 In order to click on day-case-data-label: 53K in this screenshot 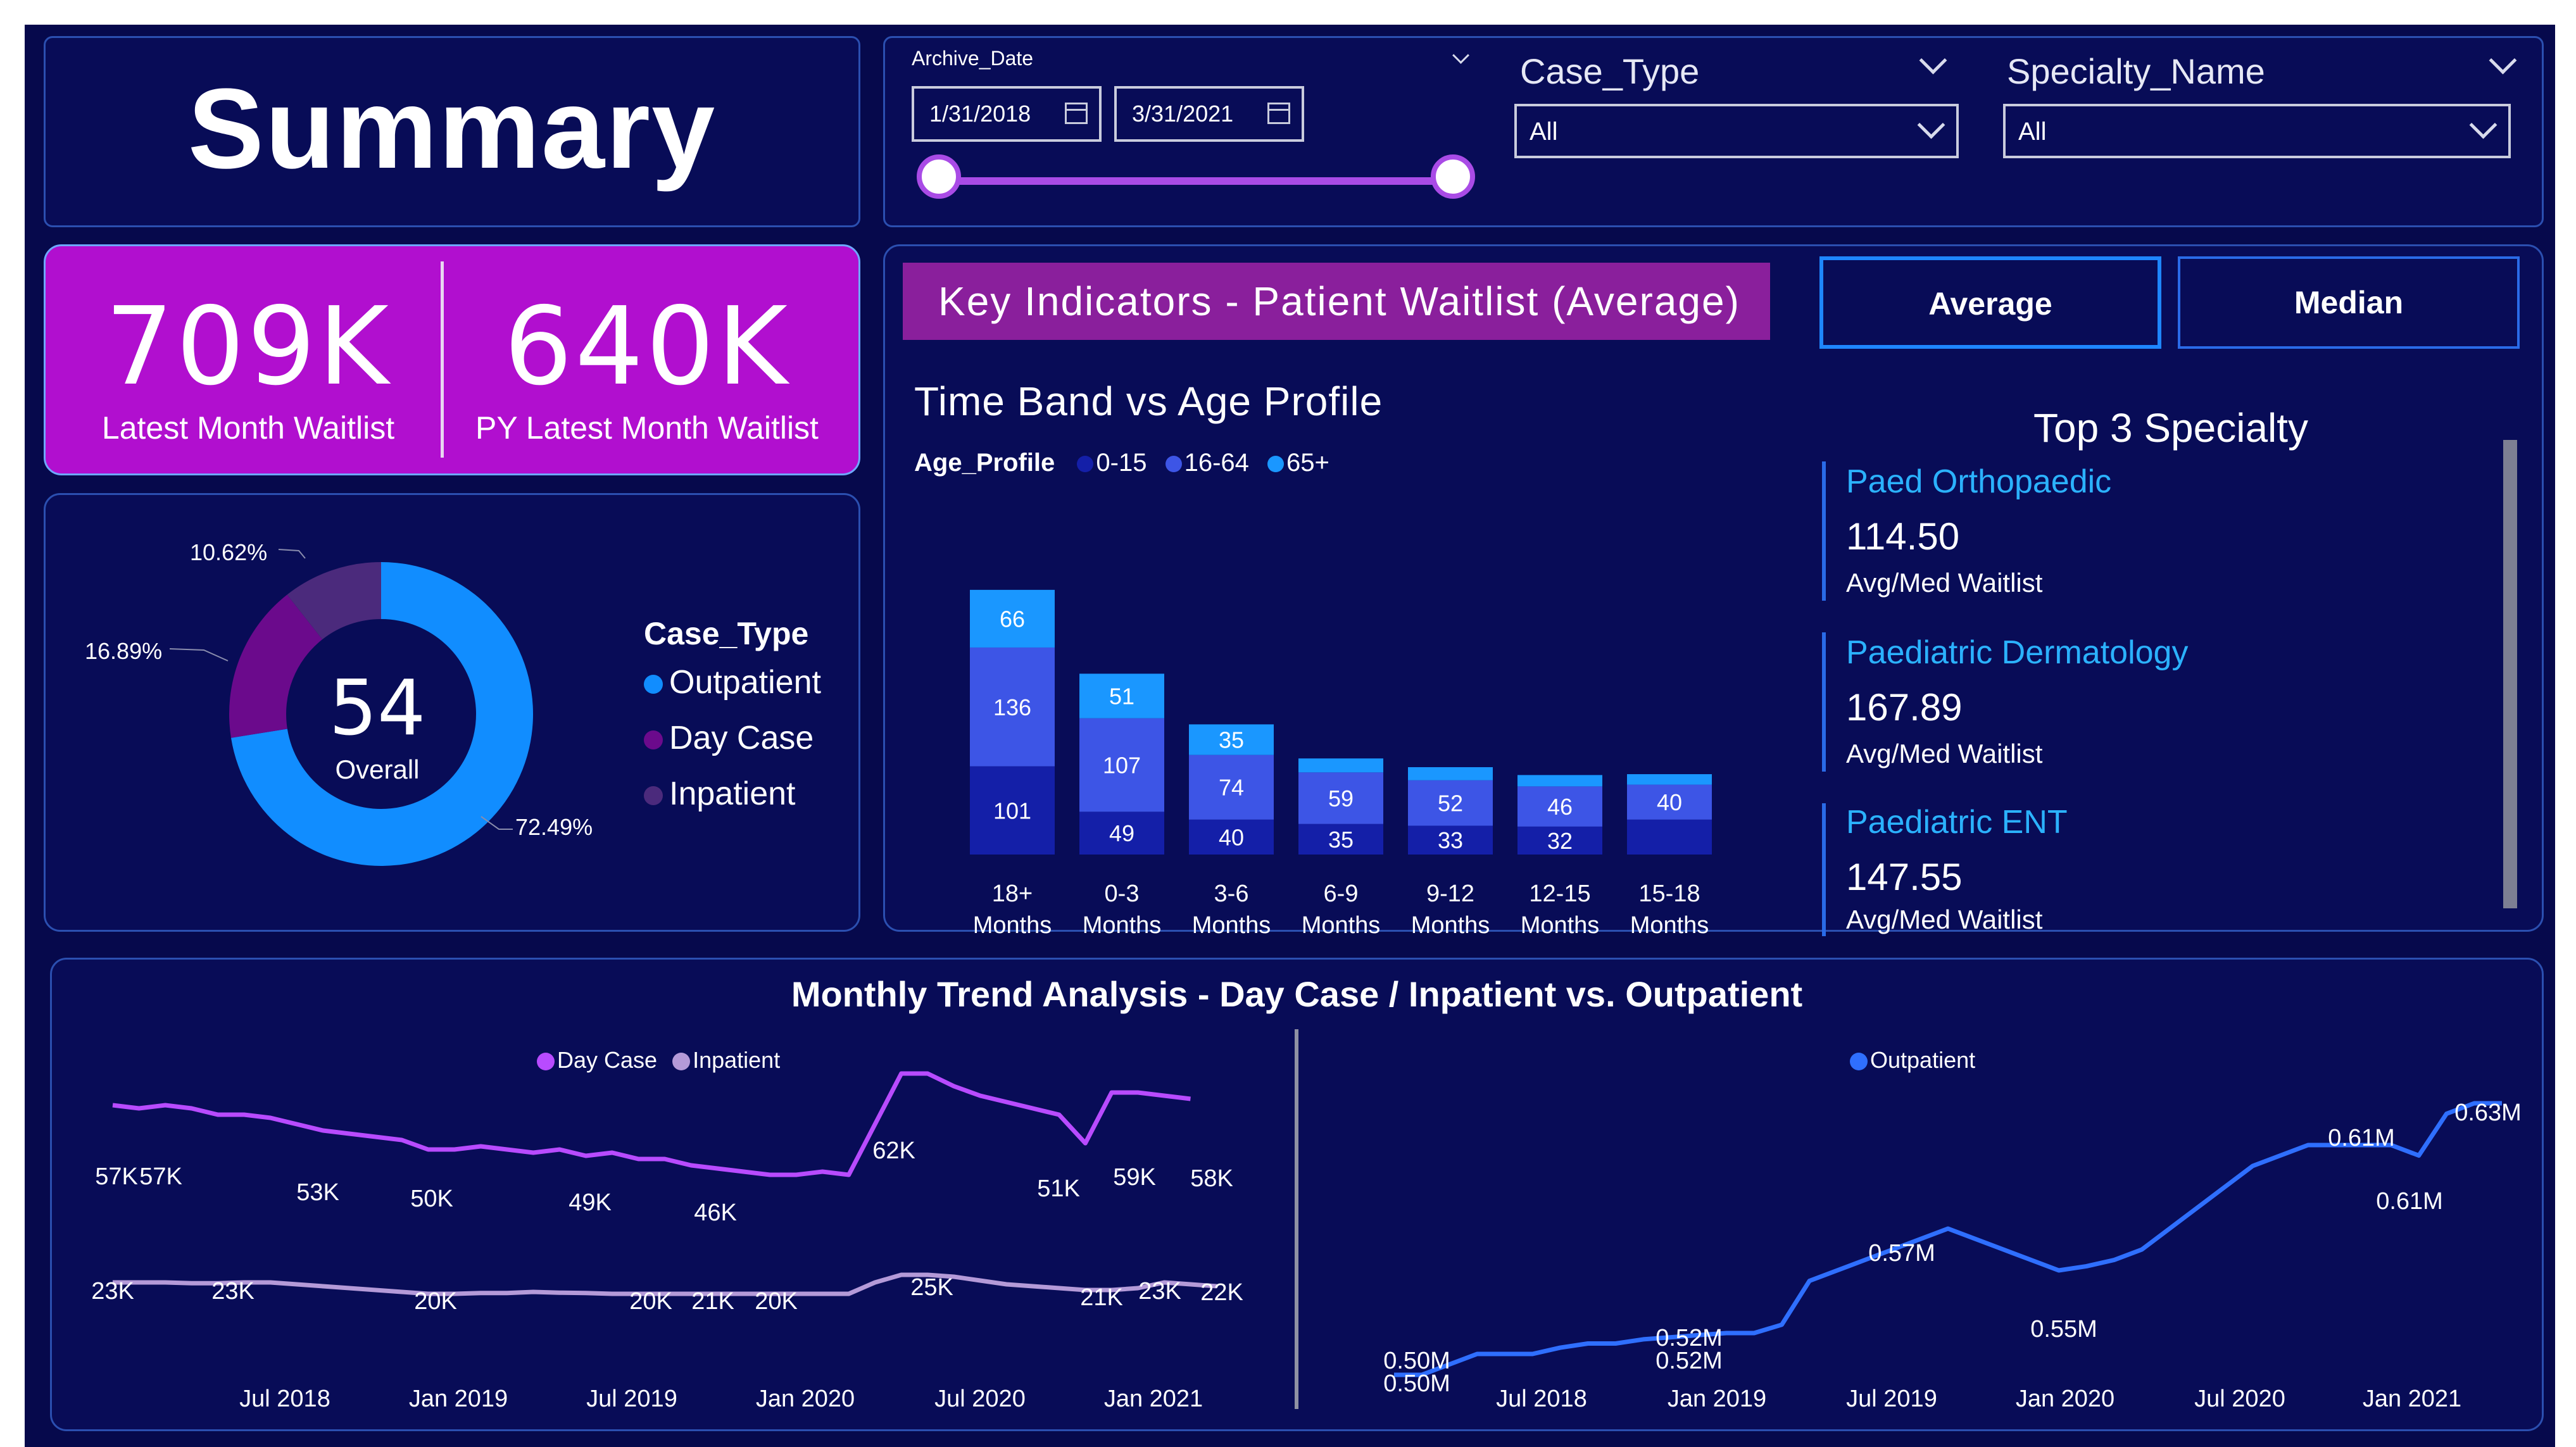, I will do `click(317, 1192)`.